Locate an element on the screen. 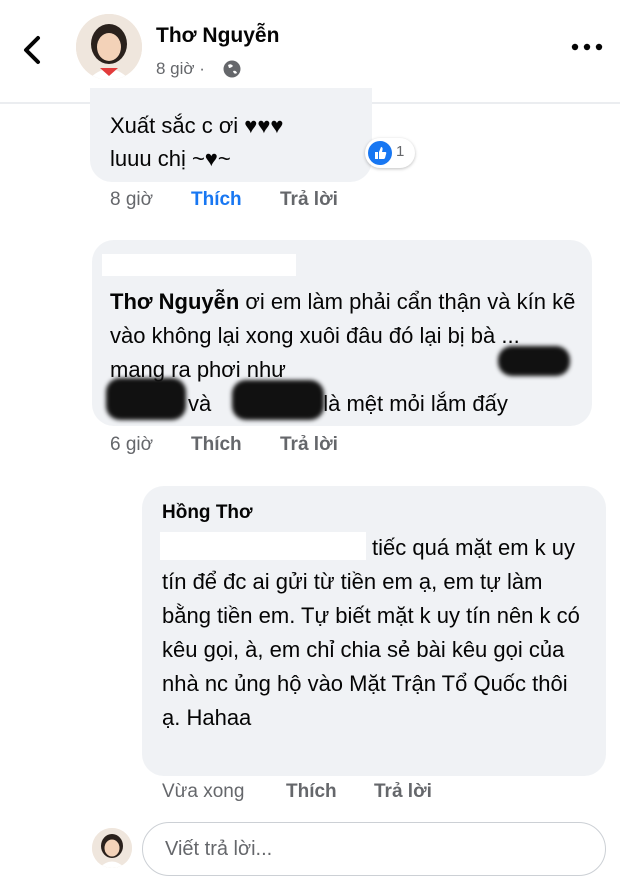 Image resolution: width=620 pixels, height=895 pixels. comment-actions: 8 giờ is located at coordinates (131, 200).